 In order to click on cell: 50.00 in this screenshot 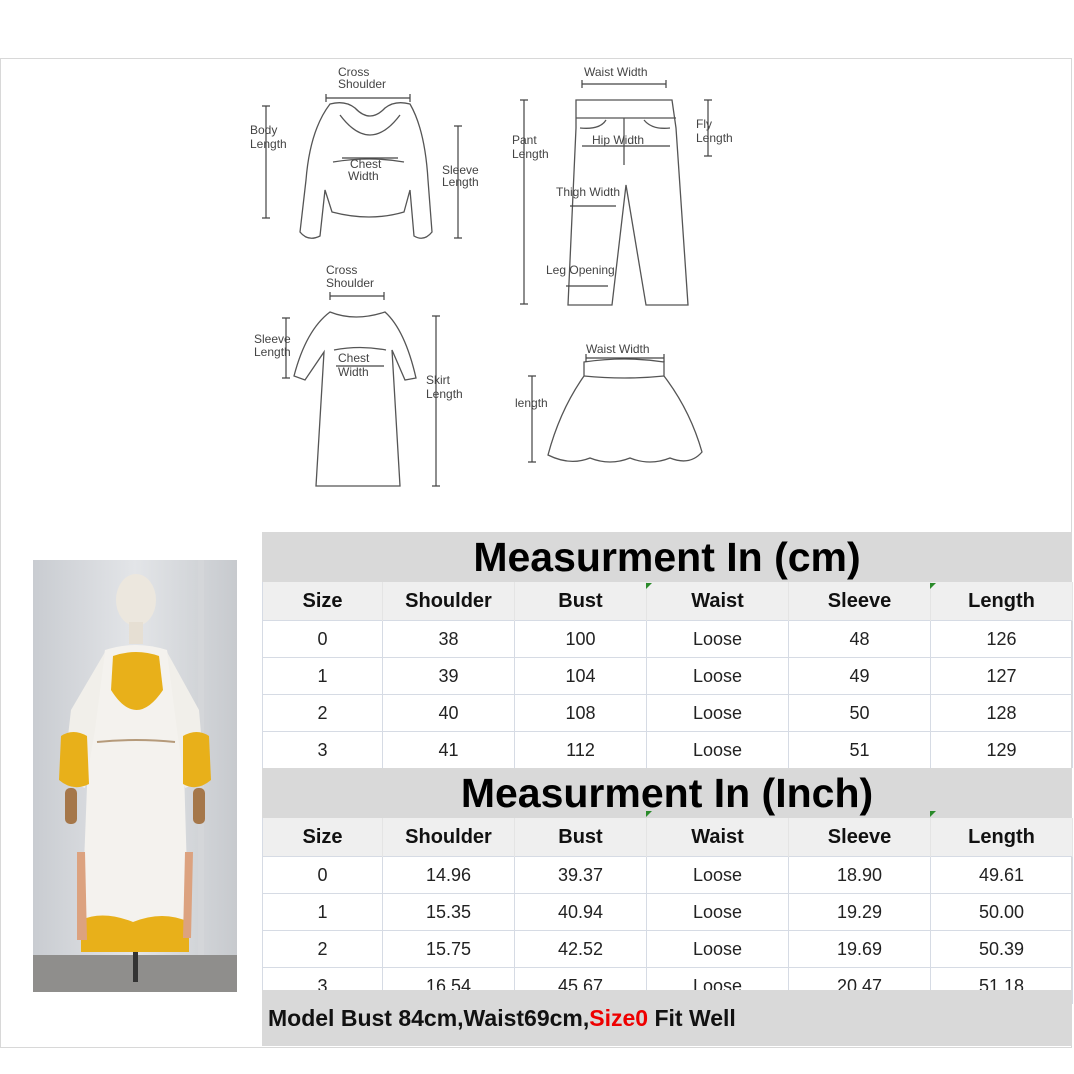, I will do `click(1001, 912)`.